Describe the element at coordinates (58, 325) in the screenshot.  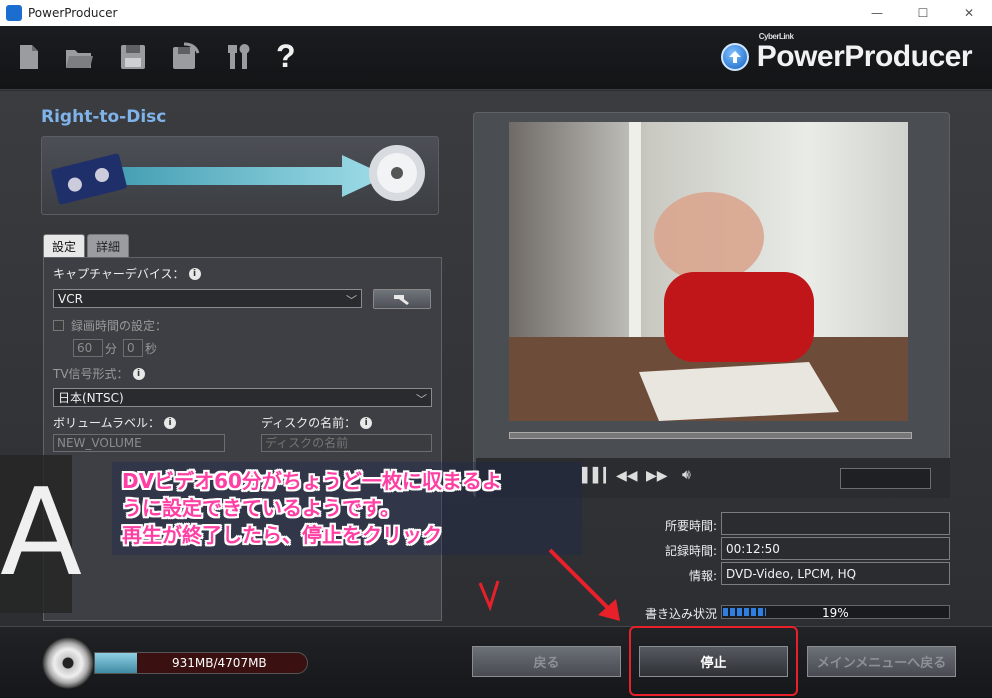
I see `record-time-checkbox` at that location.